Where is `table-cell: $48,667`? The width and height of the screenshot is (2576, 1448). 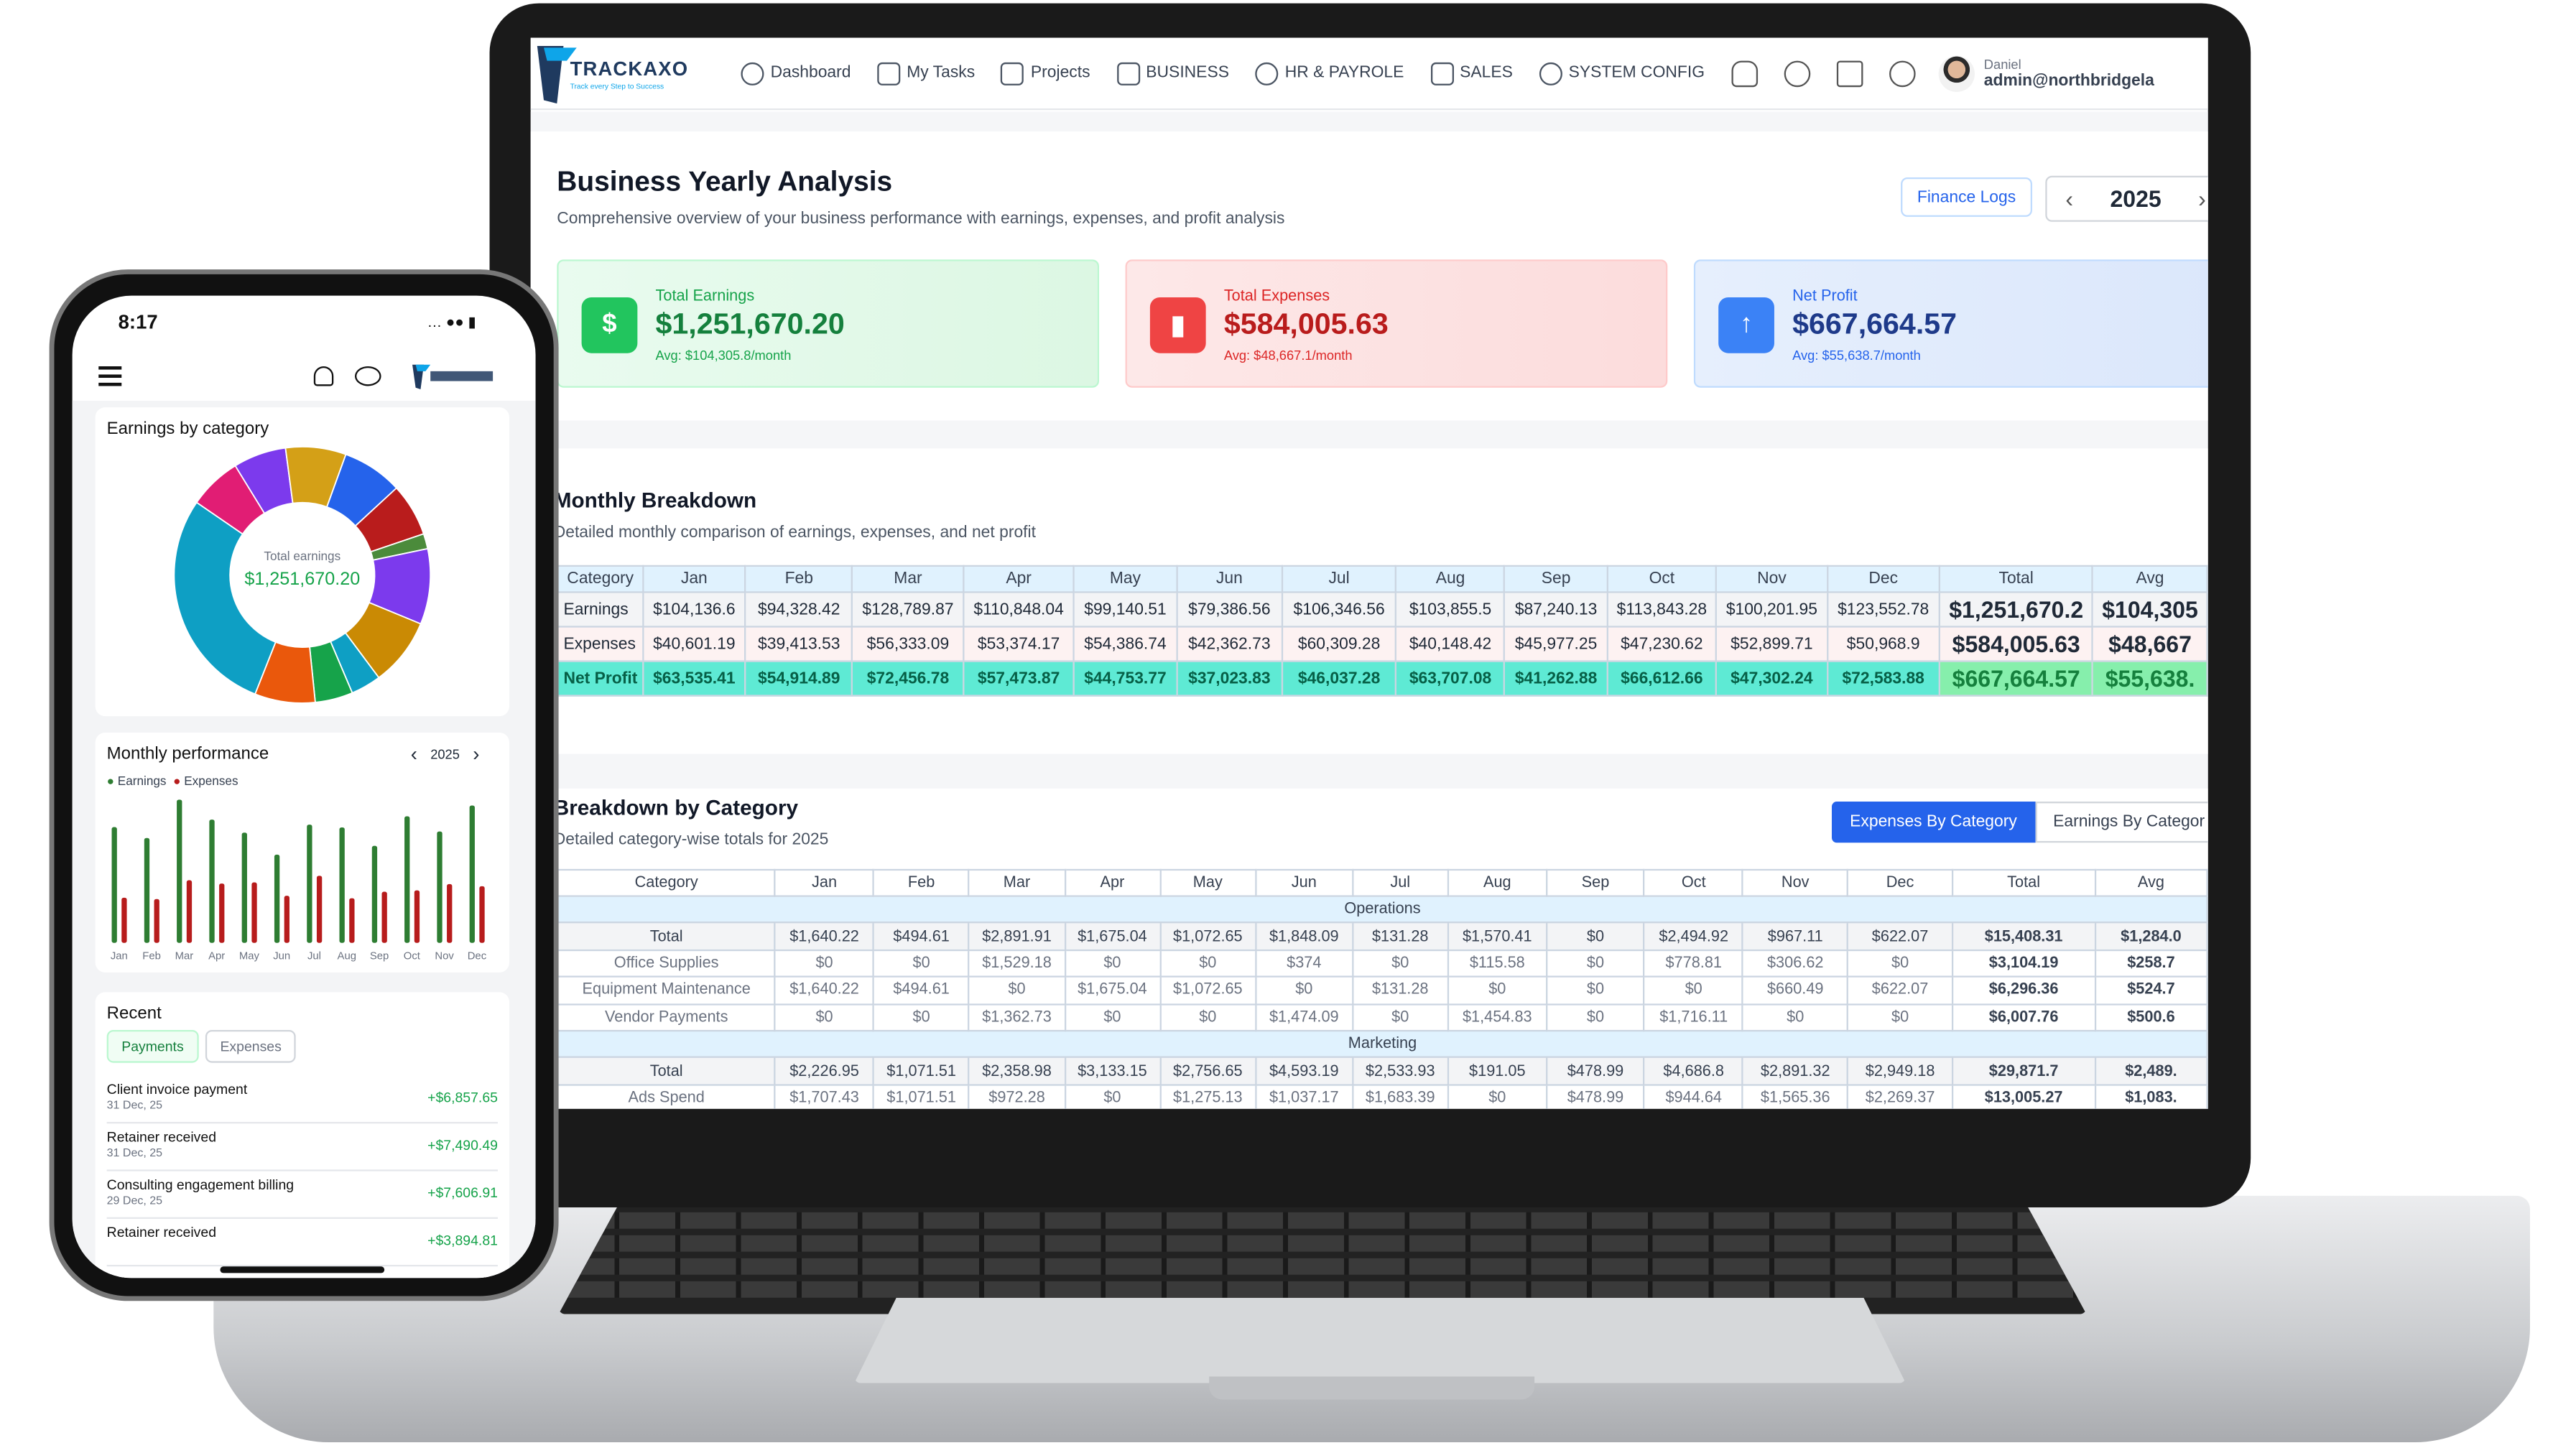
table-cell: $48,667 is located at coordinates (2150, 644).